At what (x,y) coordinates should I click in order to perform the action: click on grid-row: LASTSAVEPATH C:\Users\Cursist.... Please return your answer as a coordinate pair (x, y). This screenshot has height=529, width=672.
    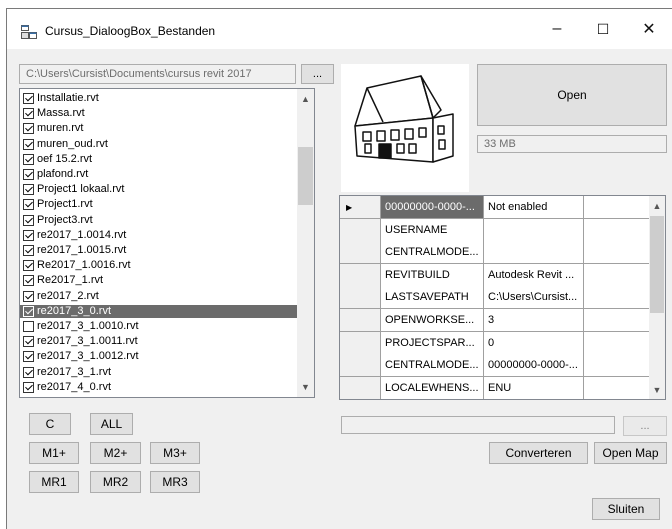
    Looking at the image, I should click on (495, 298).